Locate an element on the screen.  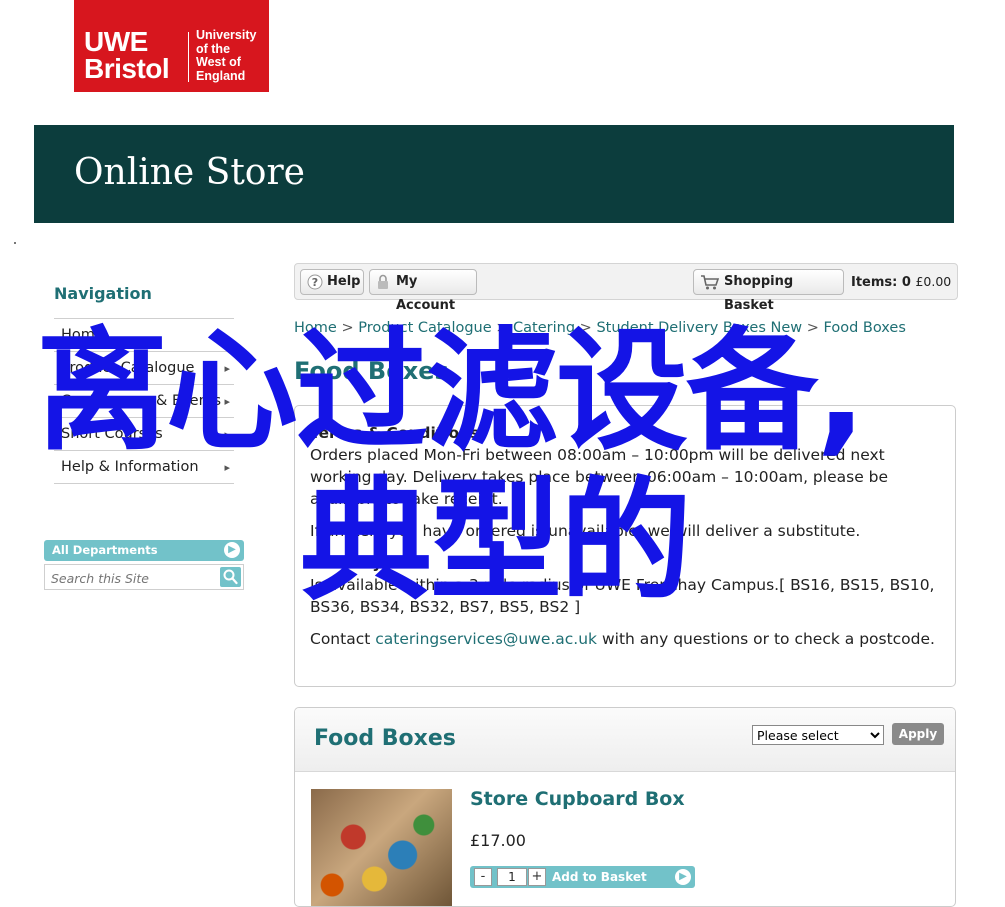
all-departments-dropdown: All Departments ▶ is located at coordinates (144, 550).